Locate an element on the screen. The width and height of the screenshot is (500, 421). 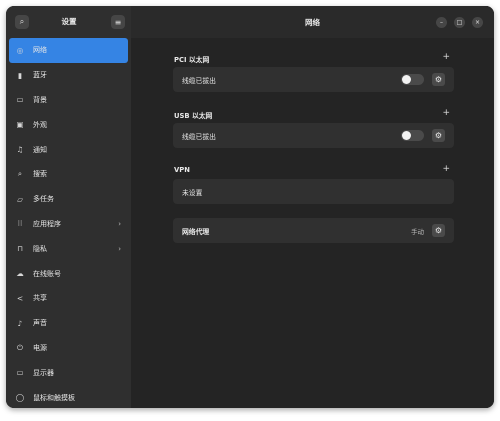
sidebar-item: ♪ 声音 is located at coordinates (68, 323).